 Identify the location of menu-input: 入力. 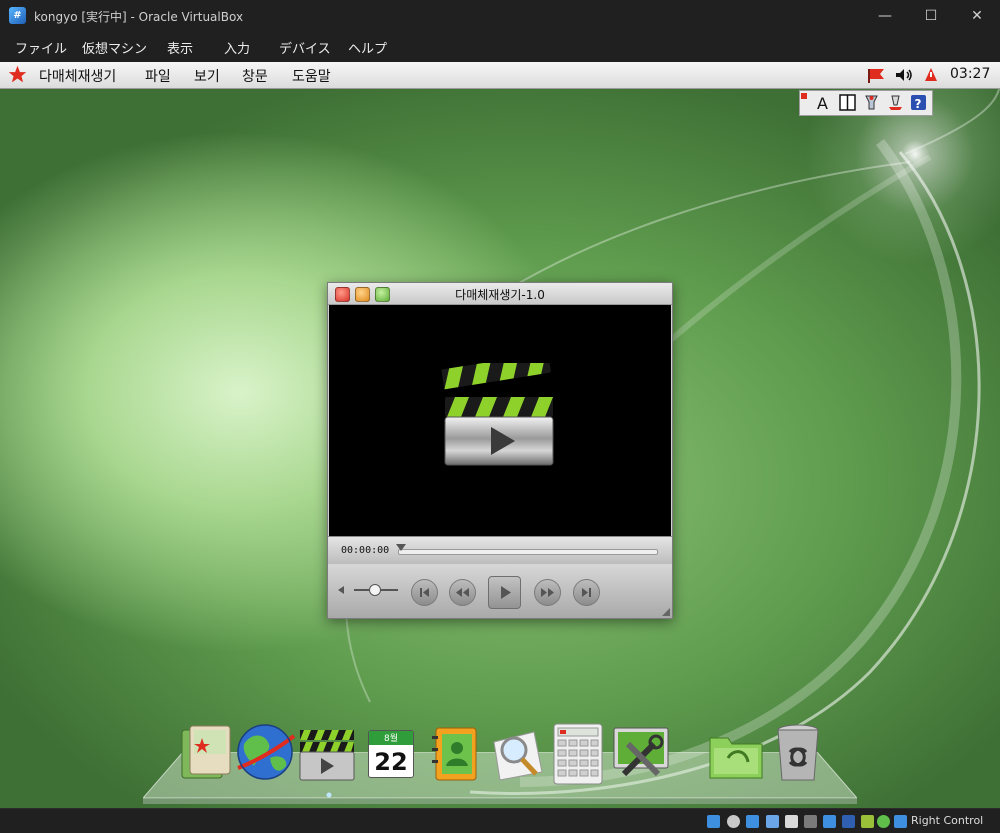
(237, 47).